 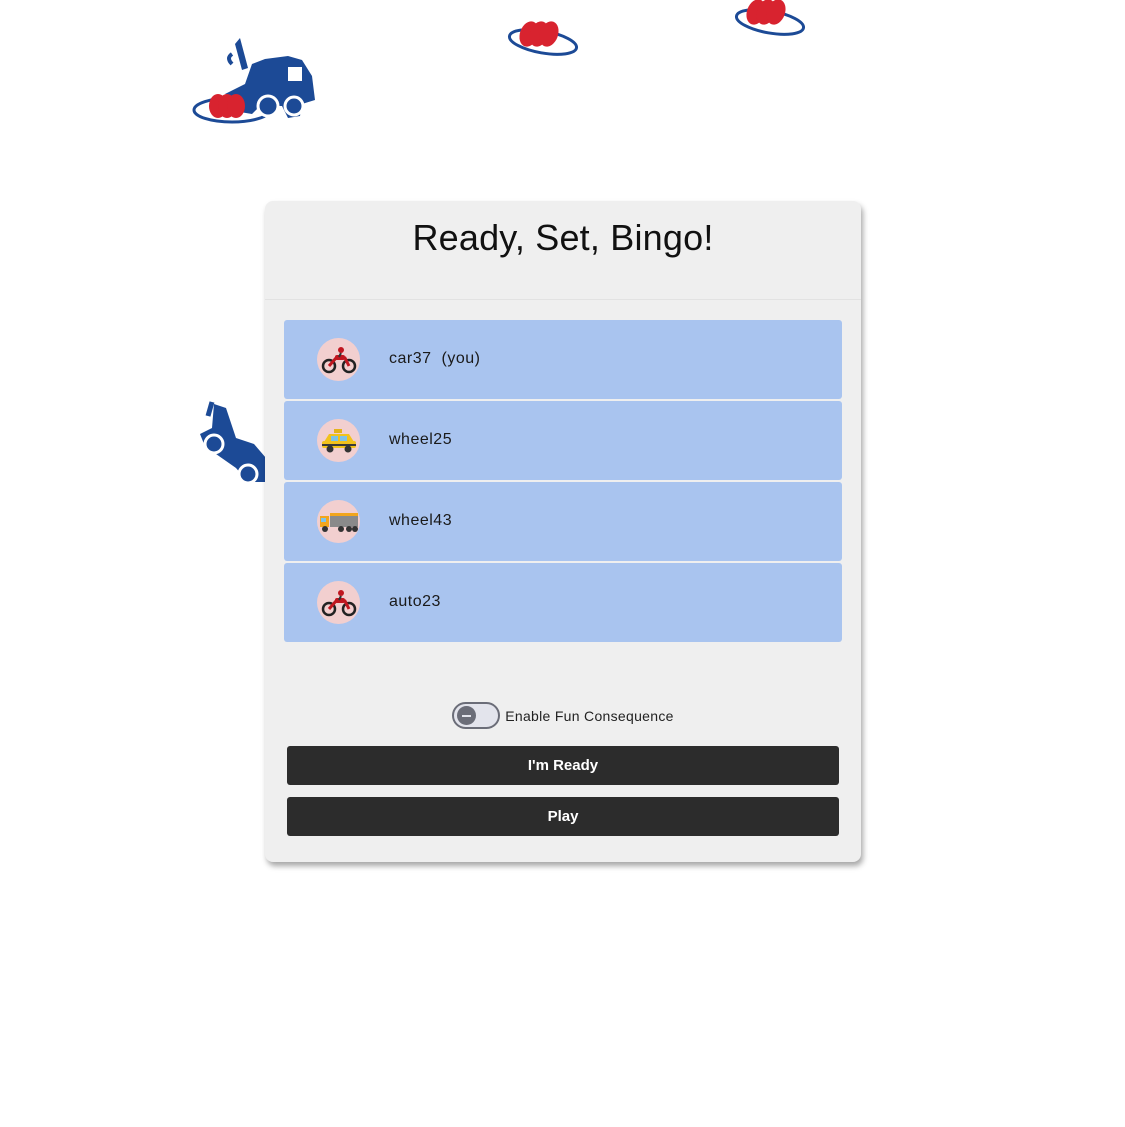 I want to click on card-header: Ready, Set, Bingo!, so click(x=563, y=250).